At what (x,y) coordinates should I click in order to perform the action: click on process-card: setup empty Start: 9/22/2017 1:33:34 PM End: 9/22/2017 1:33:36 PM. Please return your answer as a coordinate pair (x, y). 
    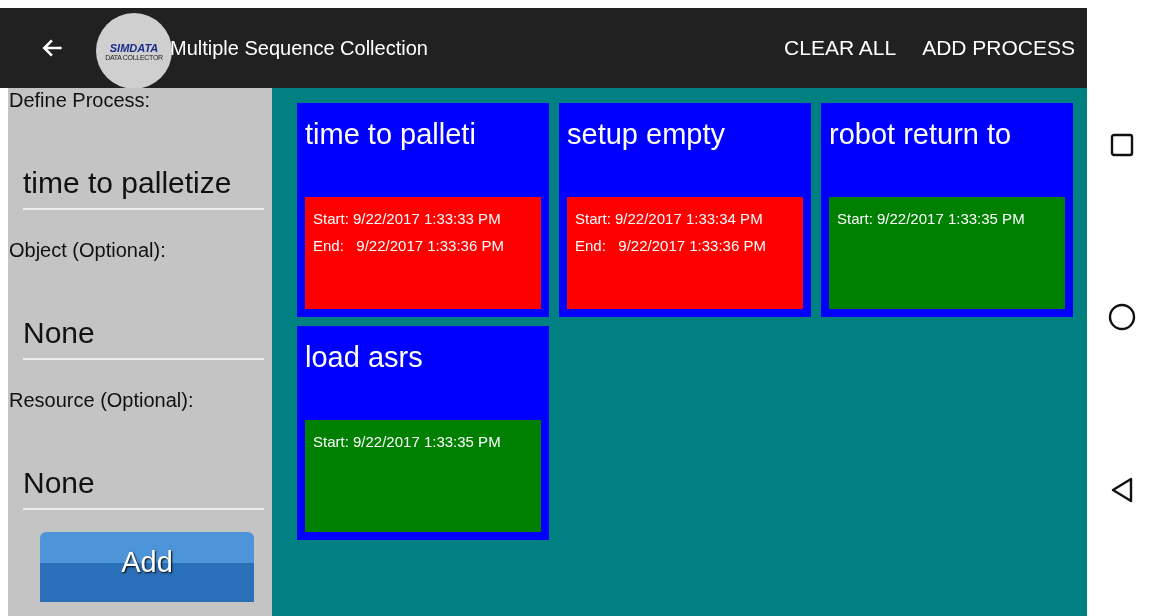
    Looking at the image, I should click on (685, 210).